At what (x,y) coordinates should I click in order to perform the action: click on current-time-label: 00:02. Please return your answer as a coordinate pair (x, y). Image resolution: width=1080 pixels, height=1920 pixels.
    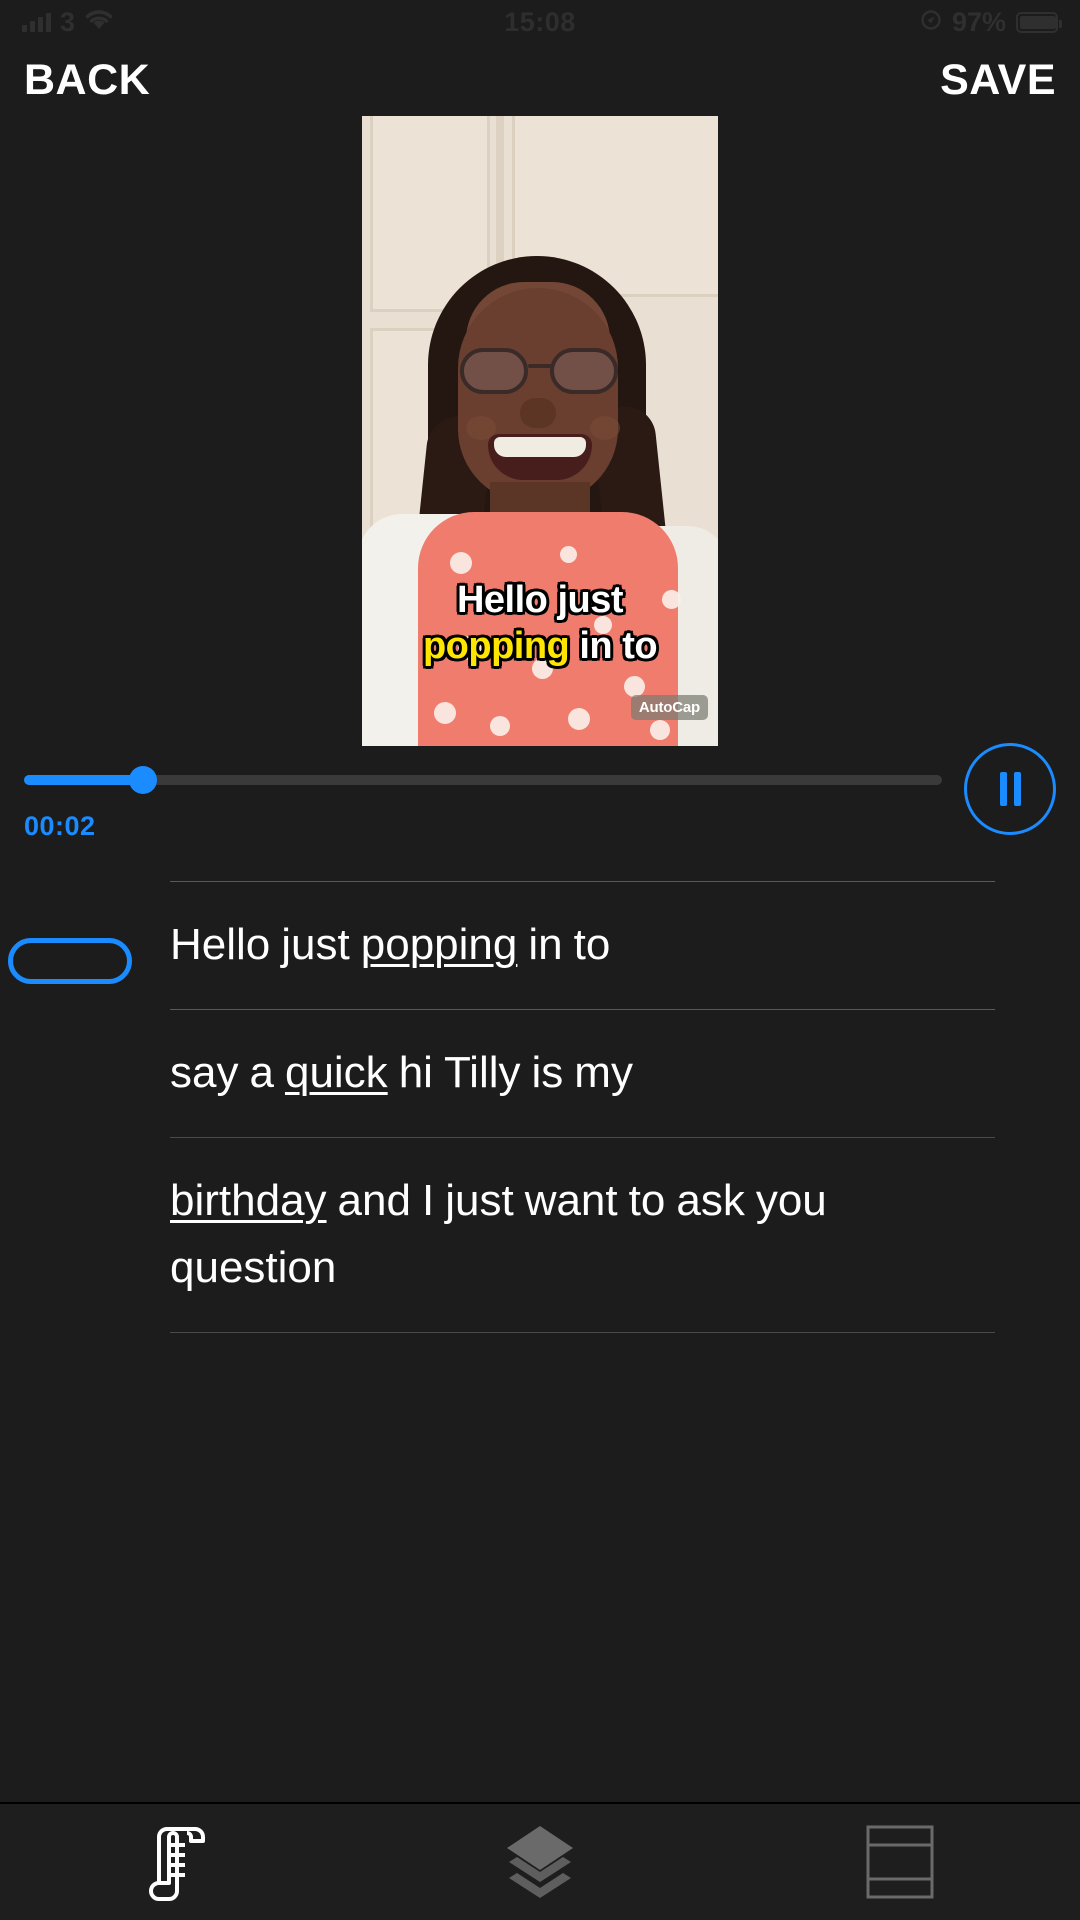
    Looking at the image, I should click on (60, 826).